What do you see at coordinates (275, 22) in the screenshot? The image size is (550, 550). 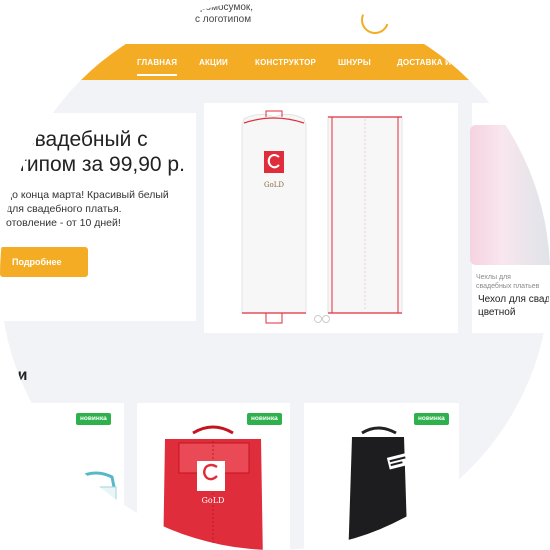 I see `top-header: ромосумок, с логотипом` at bounding box center [275, 22].